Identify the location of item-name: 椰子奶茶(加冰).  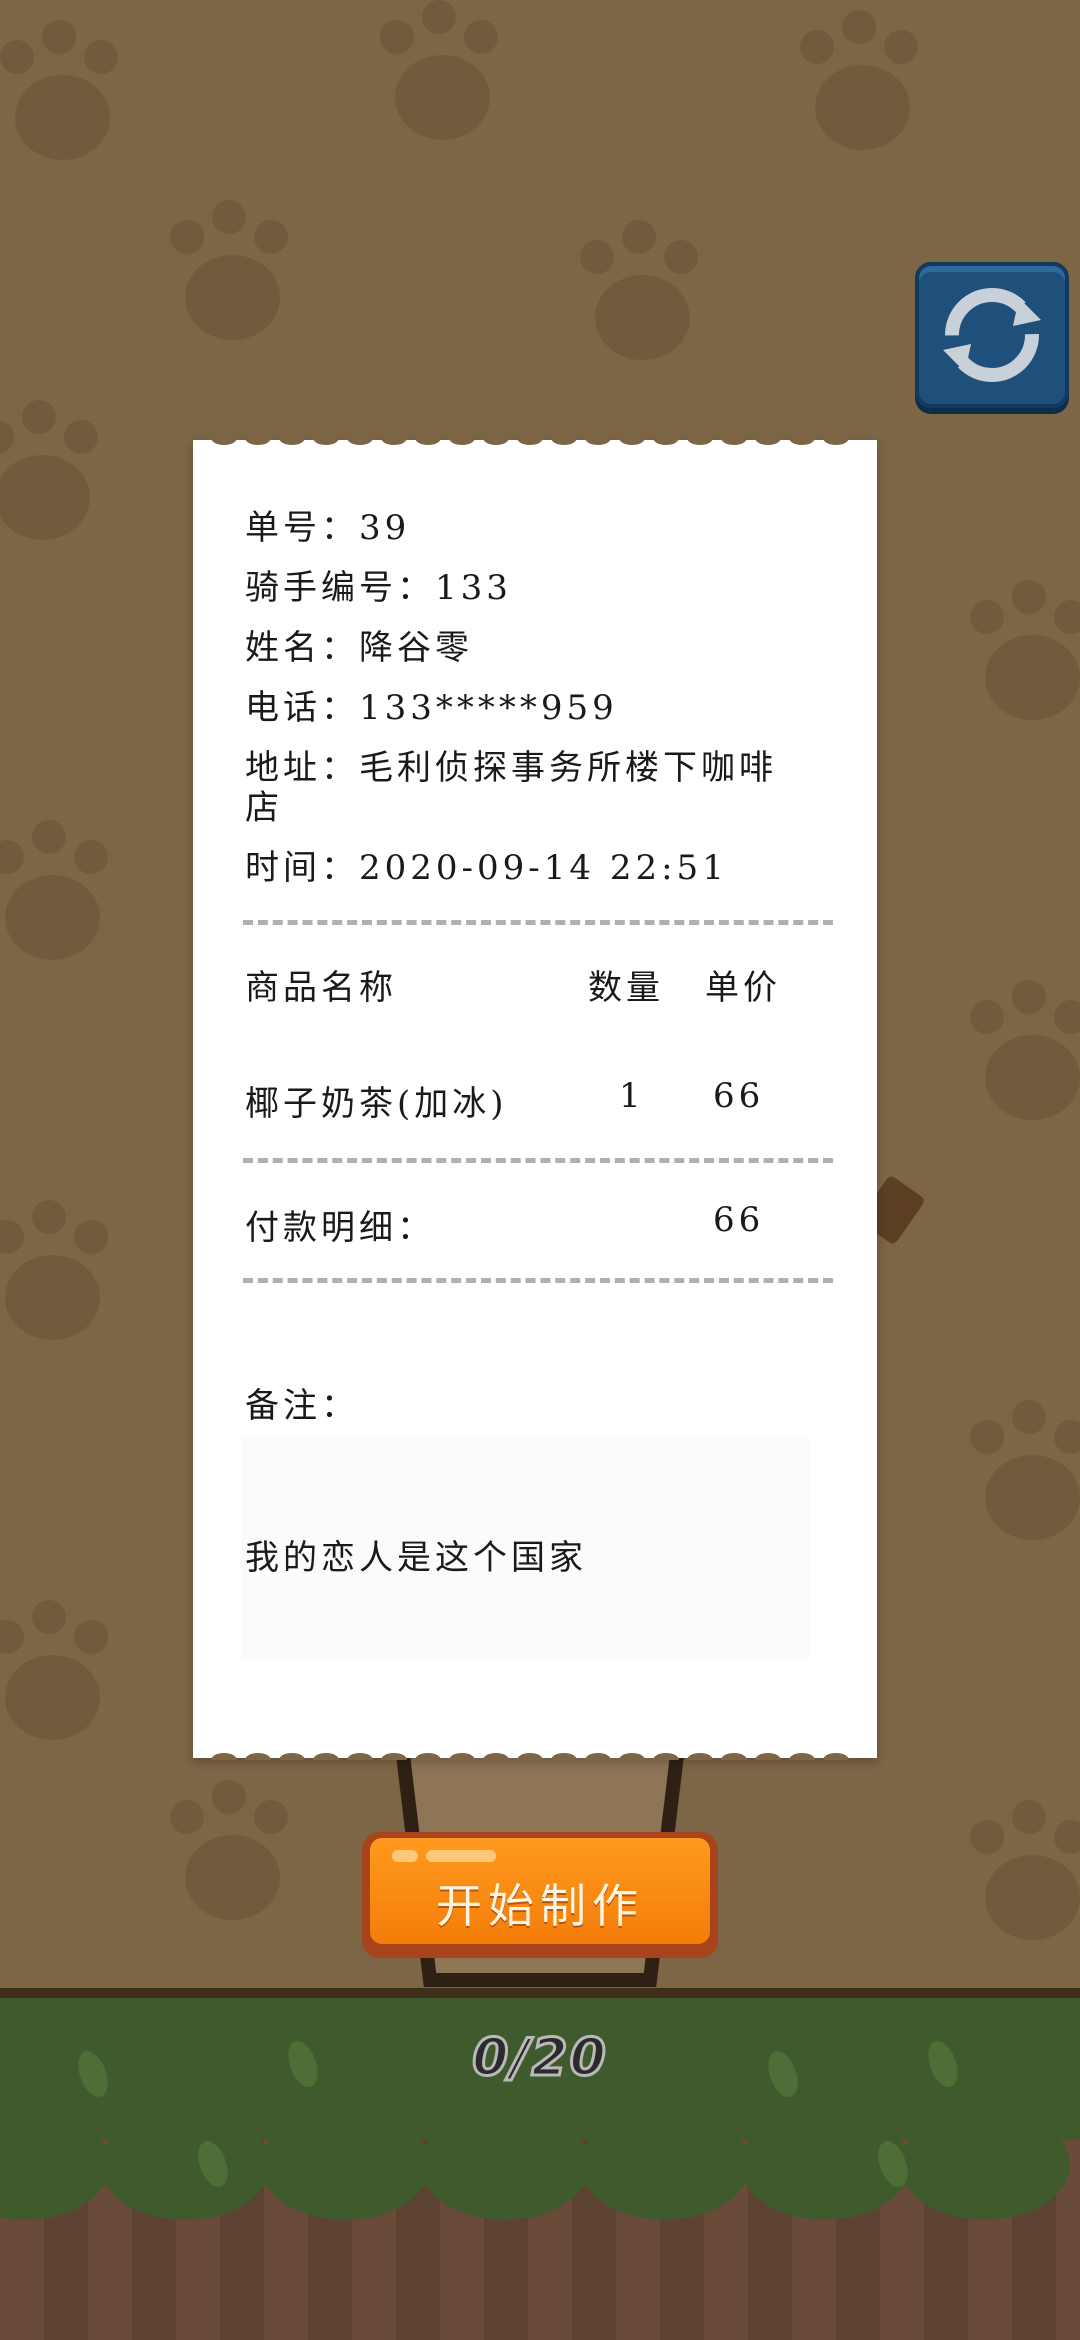
(376, 1104).